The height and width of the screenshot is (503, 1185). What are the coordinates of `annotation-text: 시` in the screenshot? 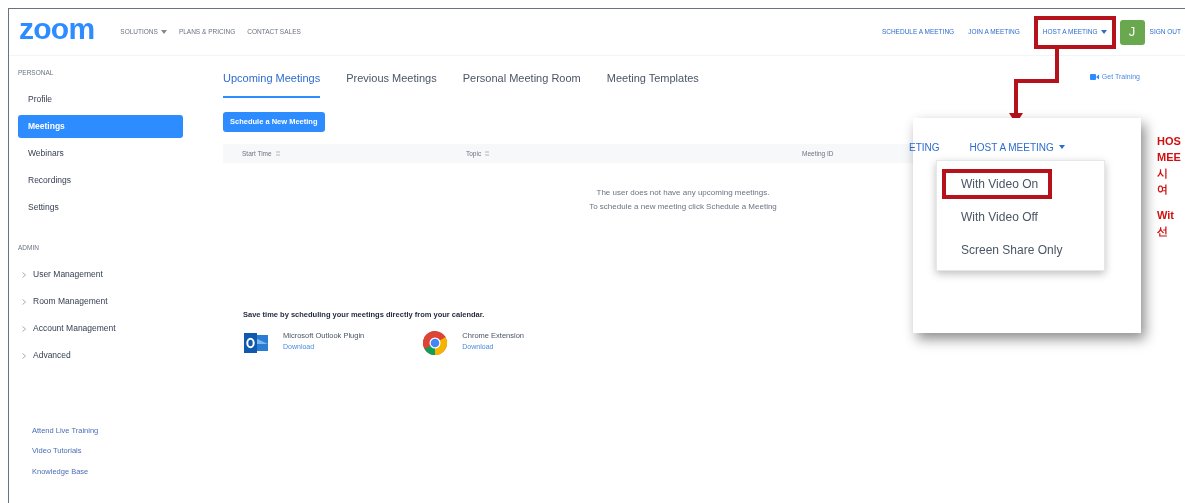 It's located at (1163, 173).